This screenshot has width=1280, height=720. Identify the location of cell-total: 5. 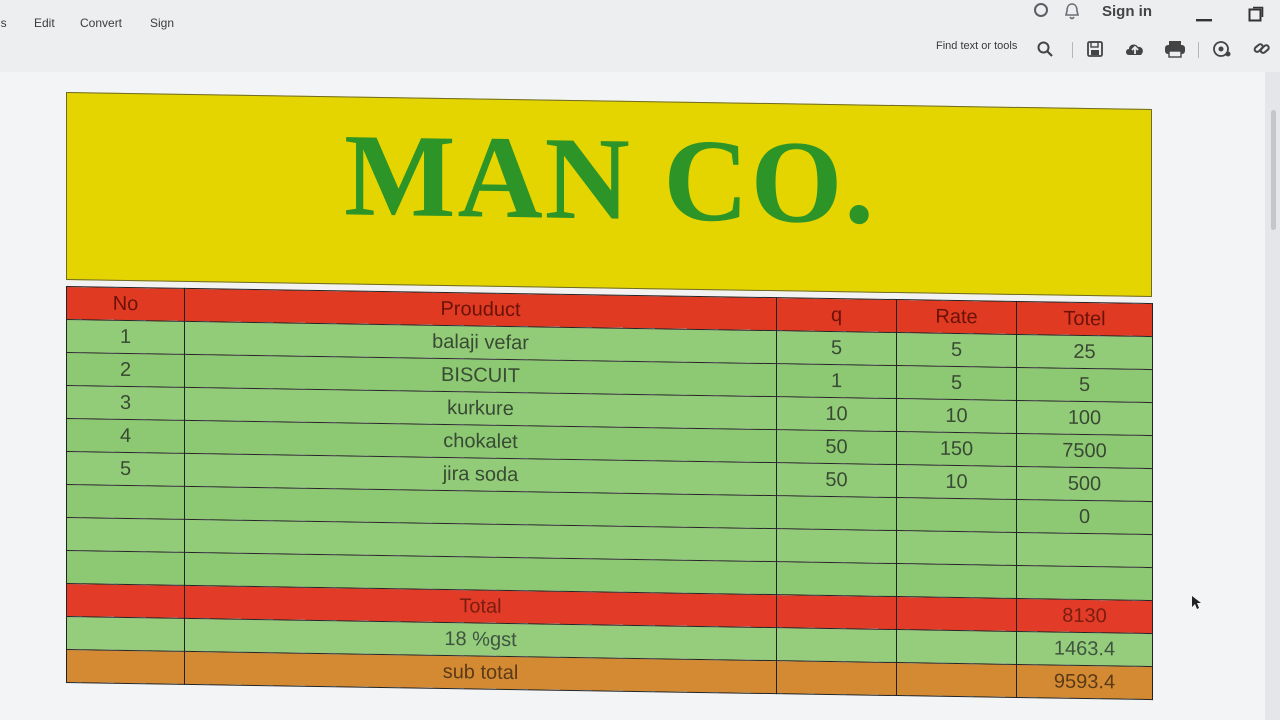
(1084, 385).